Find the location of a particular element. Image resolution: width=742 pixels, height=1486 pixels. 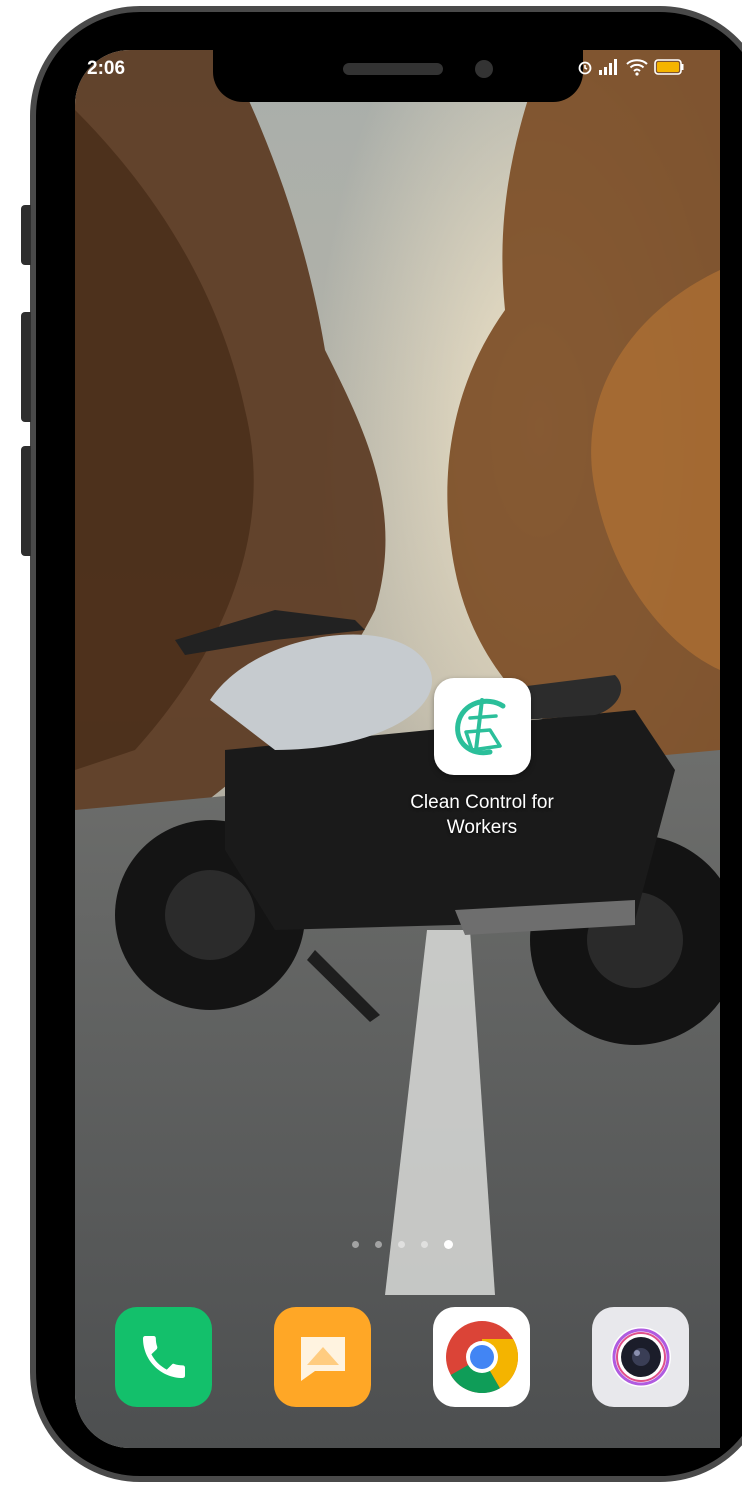

dock-chrome-button is located at coordinates (481, 1357).